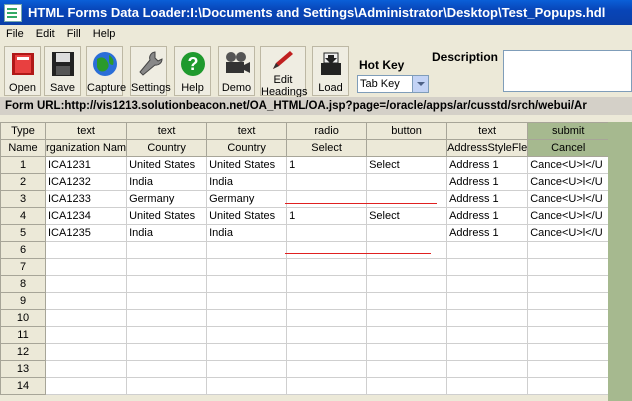  Describe the element at coordinates (62, 71) in the screenshot. I see `save-button: Save` at that location.